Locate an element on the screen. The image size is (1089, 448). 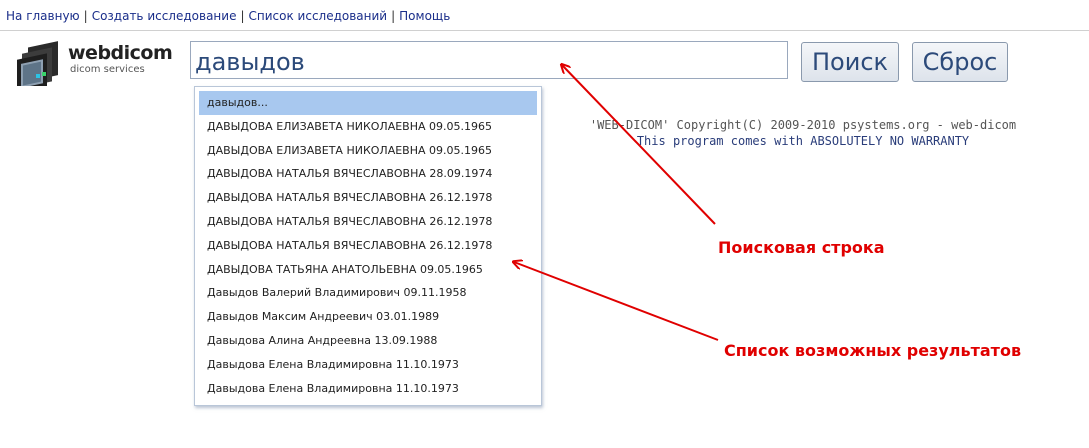
results-list-annotation: Список возможных результатов is located at coordinates (873, 350).